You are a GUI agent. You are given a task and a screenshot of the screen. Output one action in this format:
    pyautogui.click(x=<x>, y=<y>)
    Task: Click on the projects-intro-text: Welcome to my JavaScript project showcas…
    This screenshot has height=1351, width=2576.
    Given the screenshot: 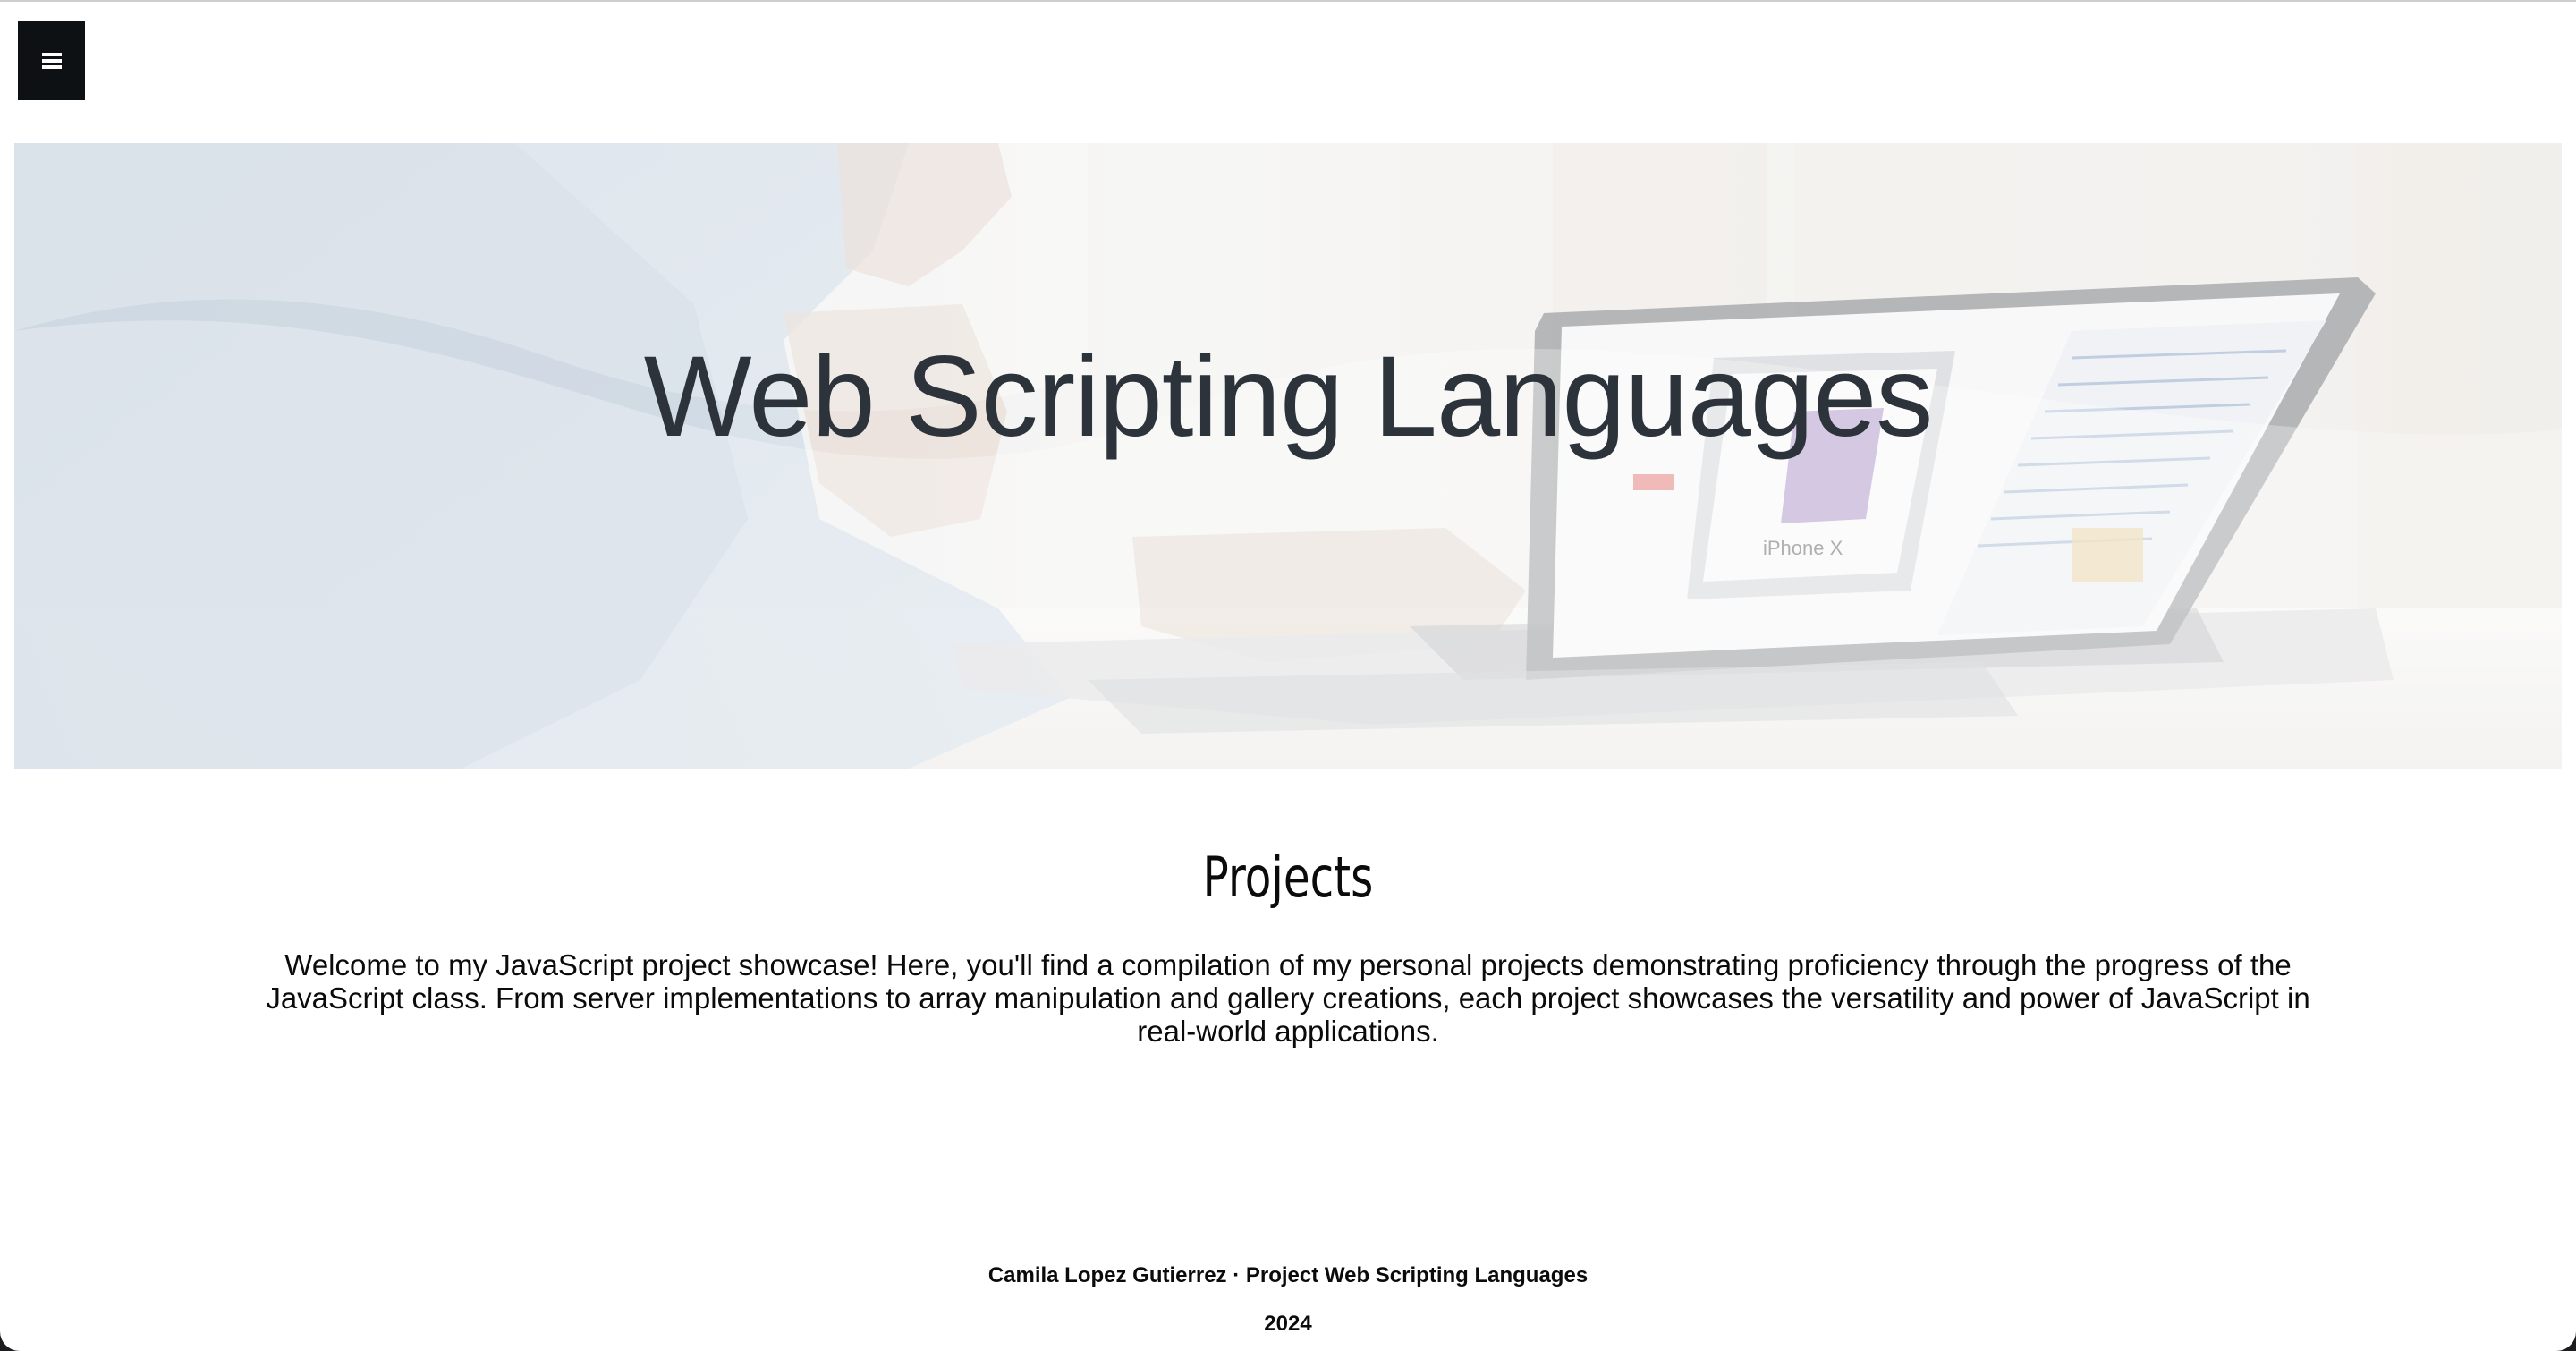 What is the action you would take?
    pyautogui.click(x=1288, y=998)
    